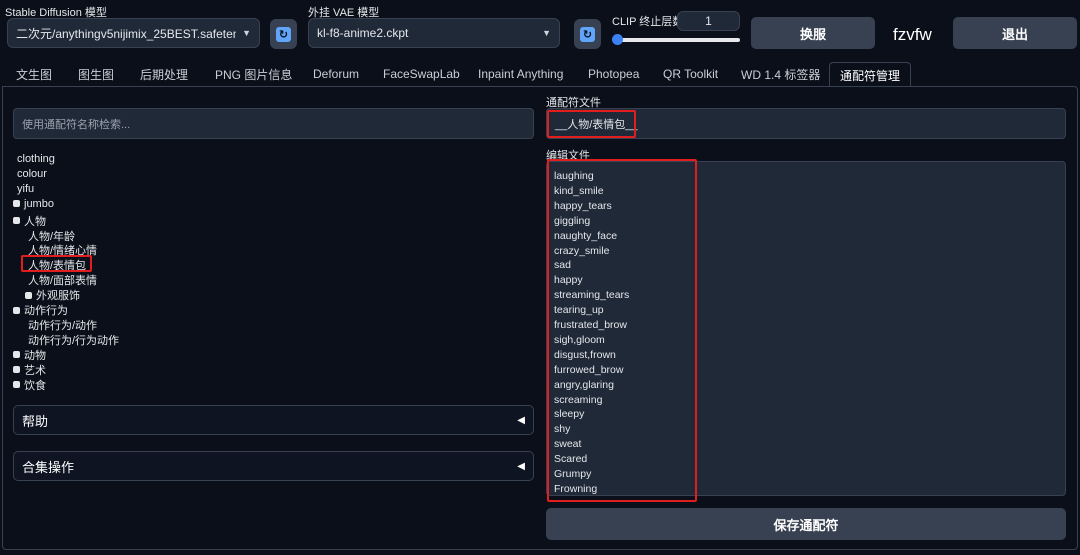 The width and height of the screenshot is (1080, 555). I want to click on tab-faceswaplab: FaceSwapLab, so click(421, 74).